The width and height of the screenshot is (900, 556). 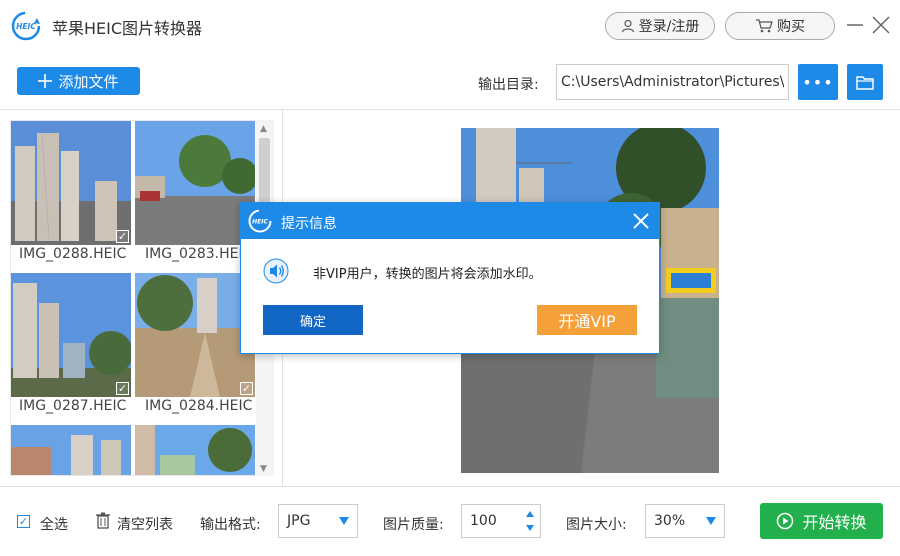 What do you see at coordinates (263, 129) in the screenshot?
I see `scroll-up-icon: ▲` at bounding box center [263, 129].